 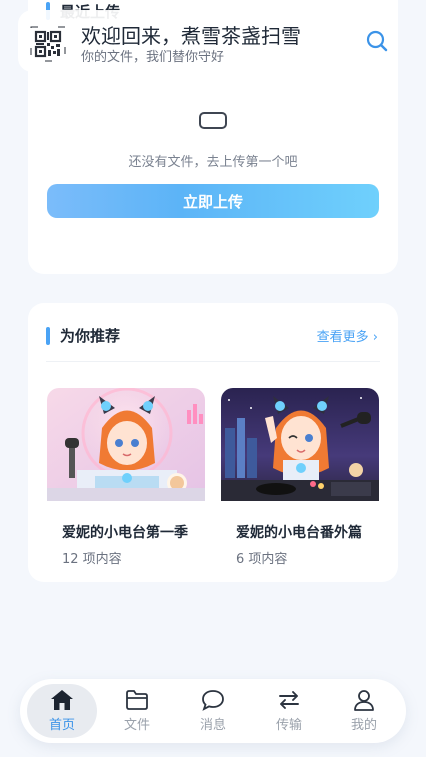 I want to click on album-card: 爱妮的小电台第一季 12 项内容, so click(x=126, y=477).